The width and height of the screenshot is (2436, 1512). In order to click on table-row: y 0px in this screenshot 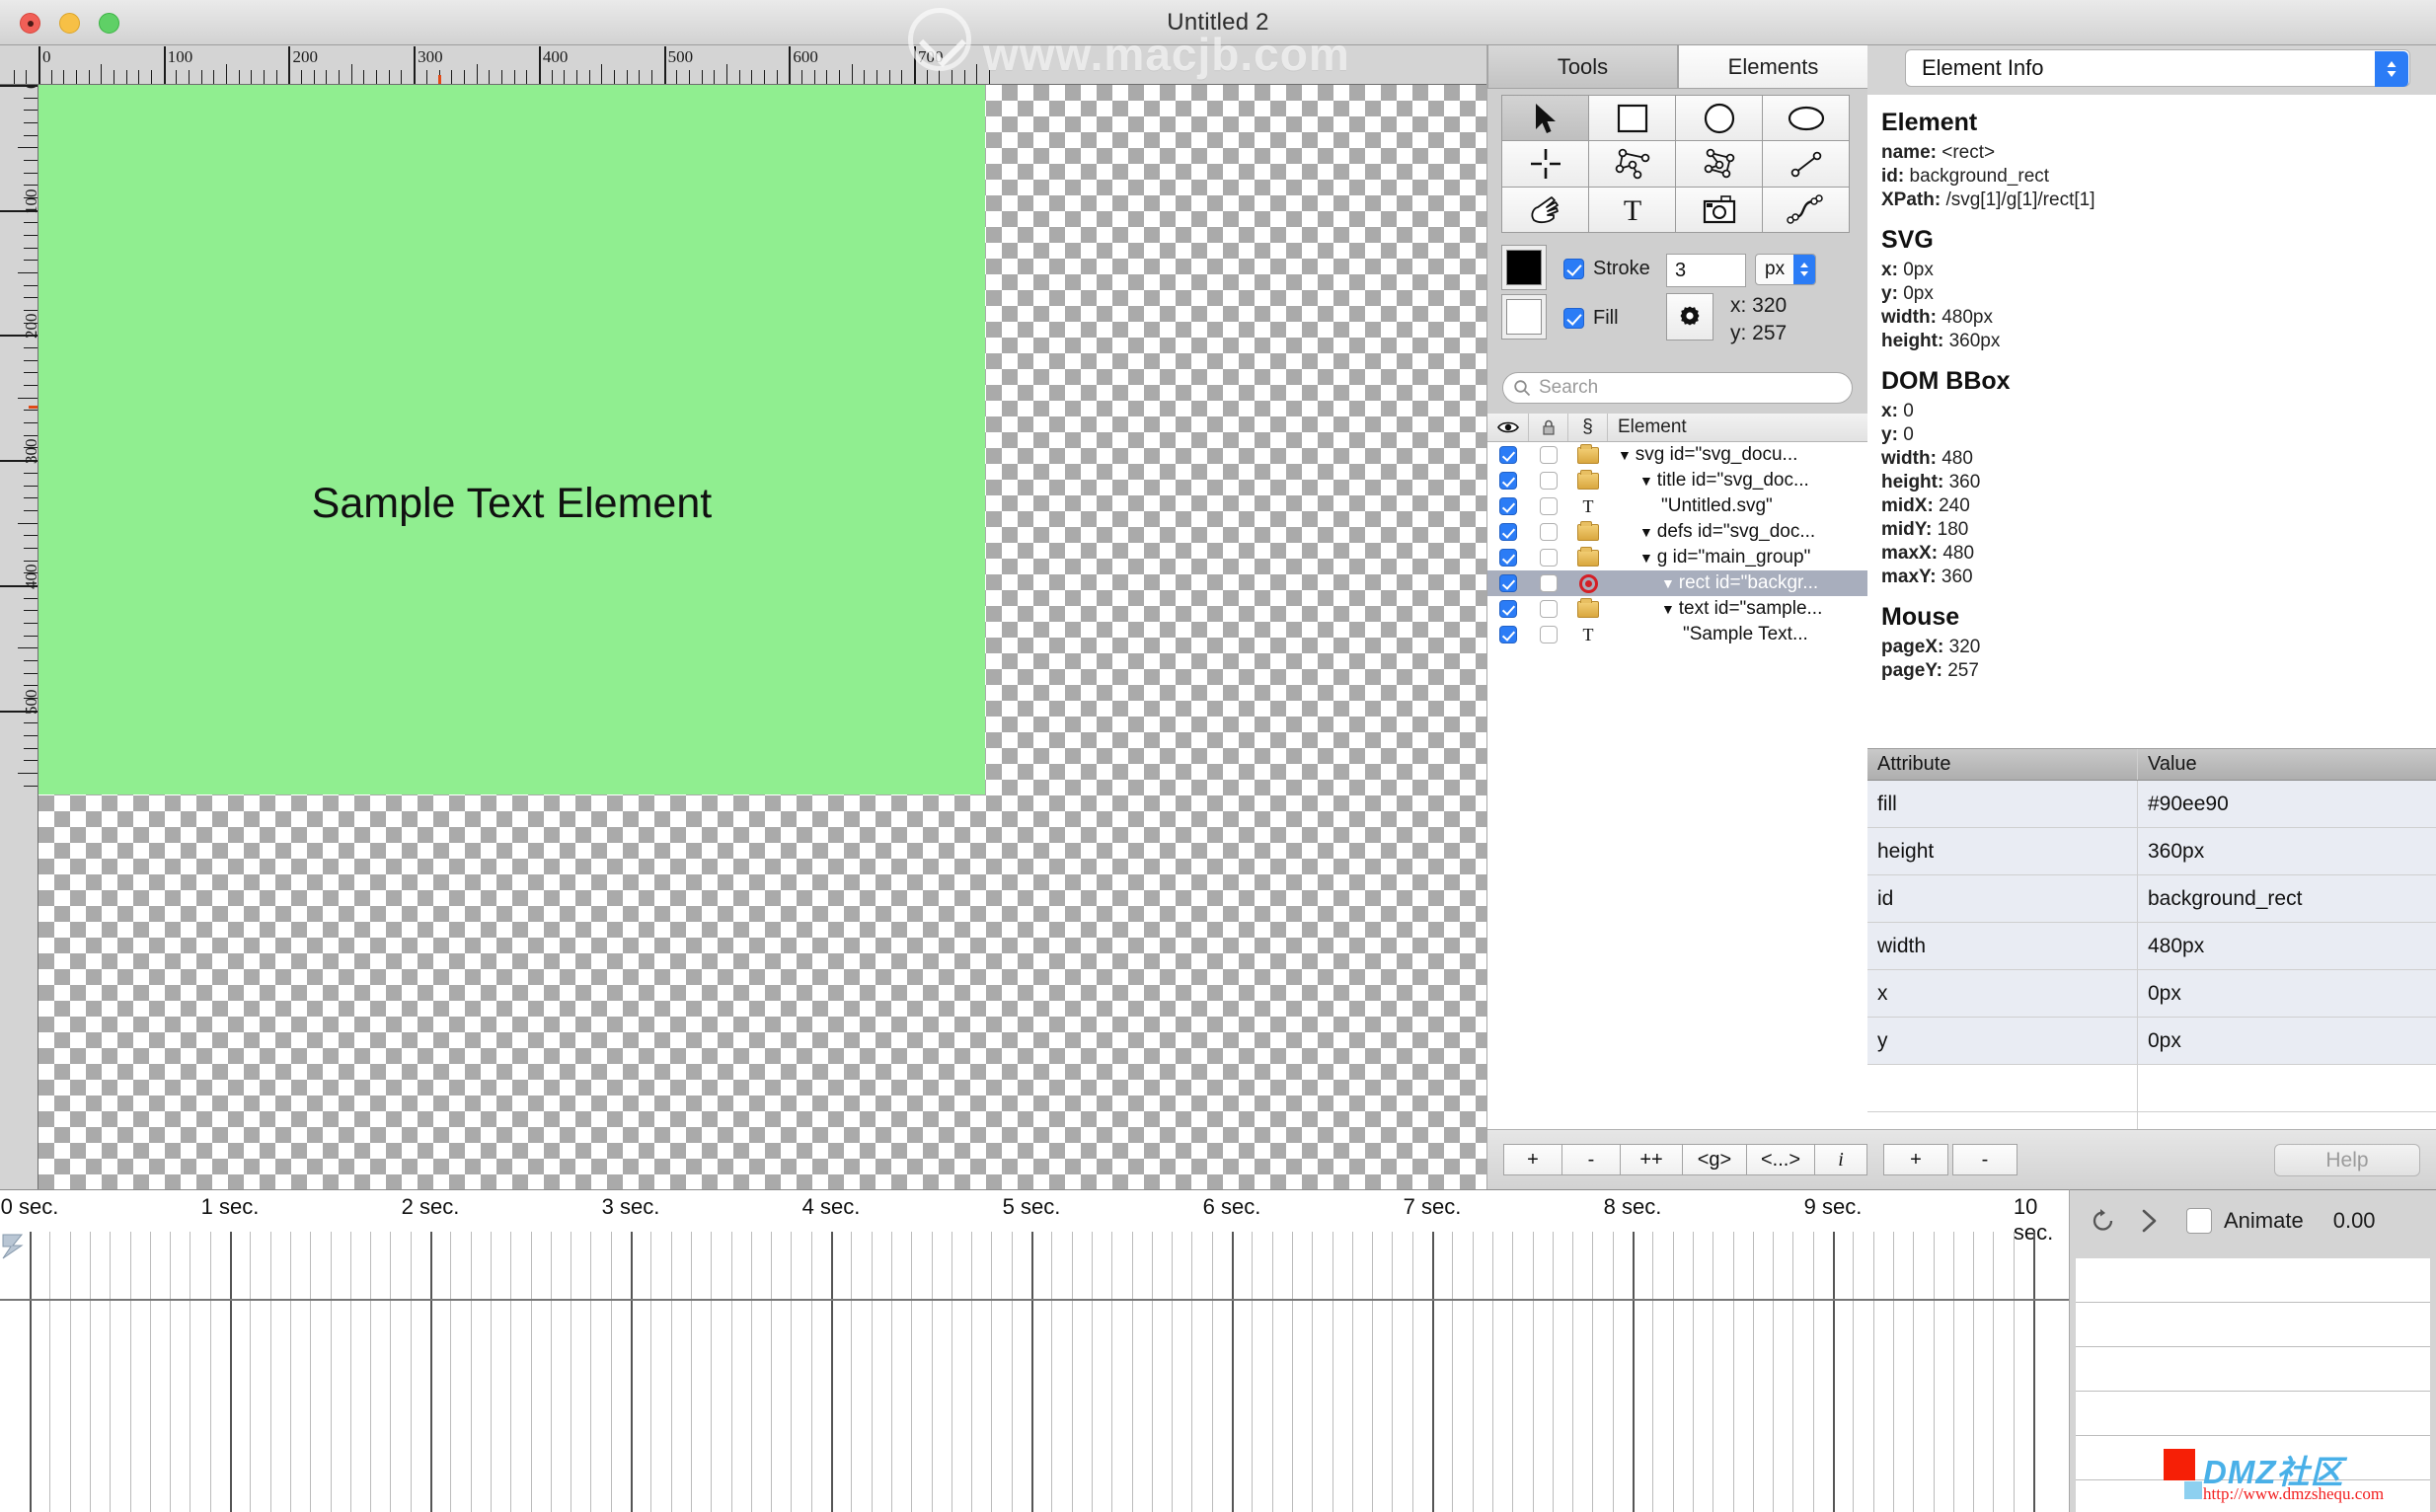, I will do `click(2151, 1042)`.